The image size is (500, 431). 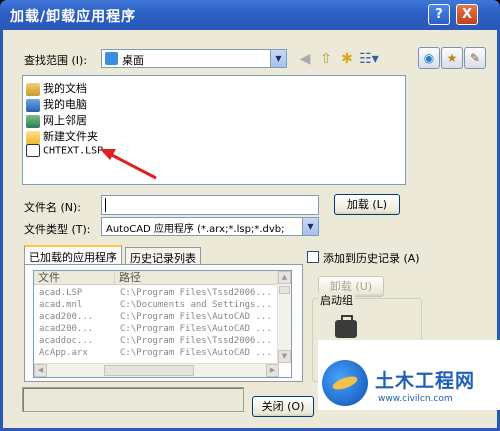 What do you see at coordinates (284, 317) in the screenshot?
I see `vertical-scrollbar: ▲ ▼` at bounding box center [284, 317].